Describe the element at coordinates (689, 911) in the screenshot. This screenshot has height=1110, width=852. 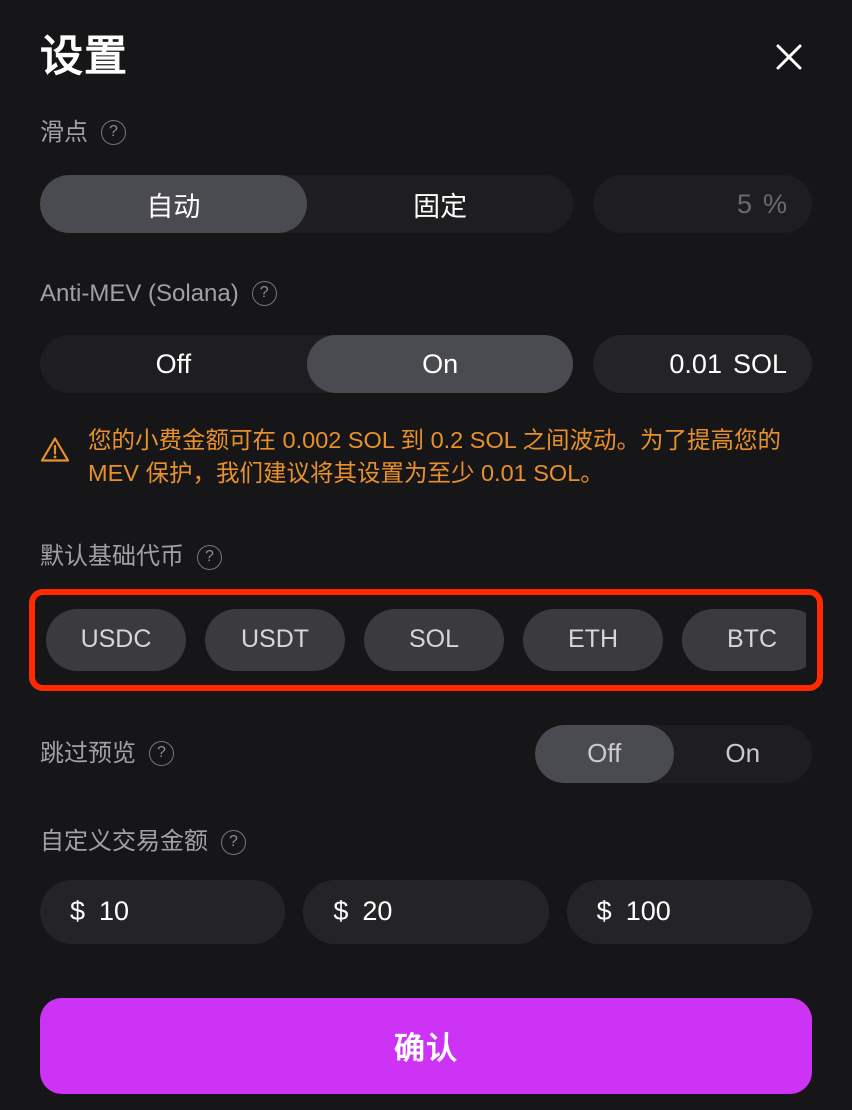
I see `custom-amount-input-3: $ 100` at that location.